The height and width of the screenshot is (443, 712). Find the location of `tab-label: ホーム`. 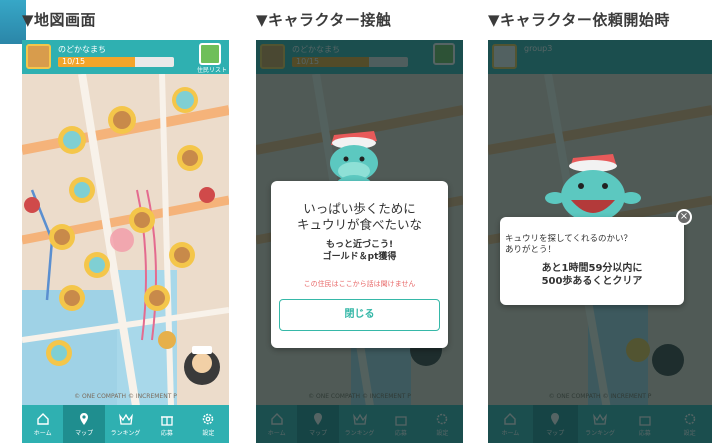

tab-label: ホーム is located at coordinates (42, 433).